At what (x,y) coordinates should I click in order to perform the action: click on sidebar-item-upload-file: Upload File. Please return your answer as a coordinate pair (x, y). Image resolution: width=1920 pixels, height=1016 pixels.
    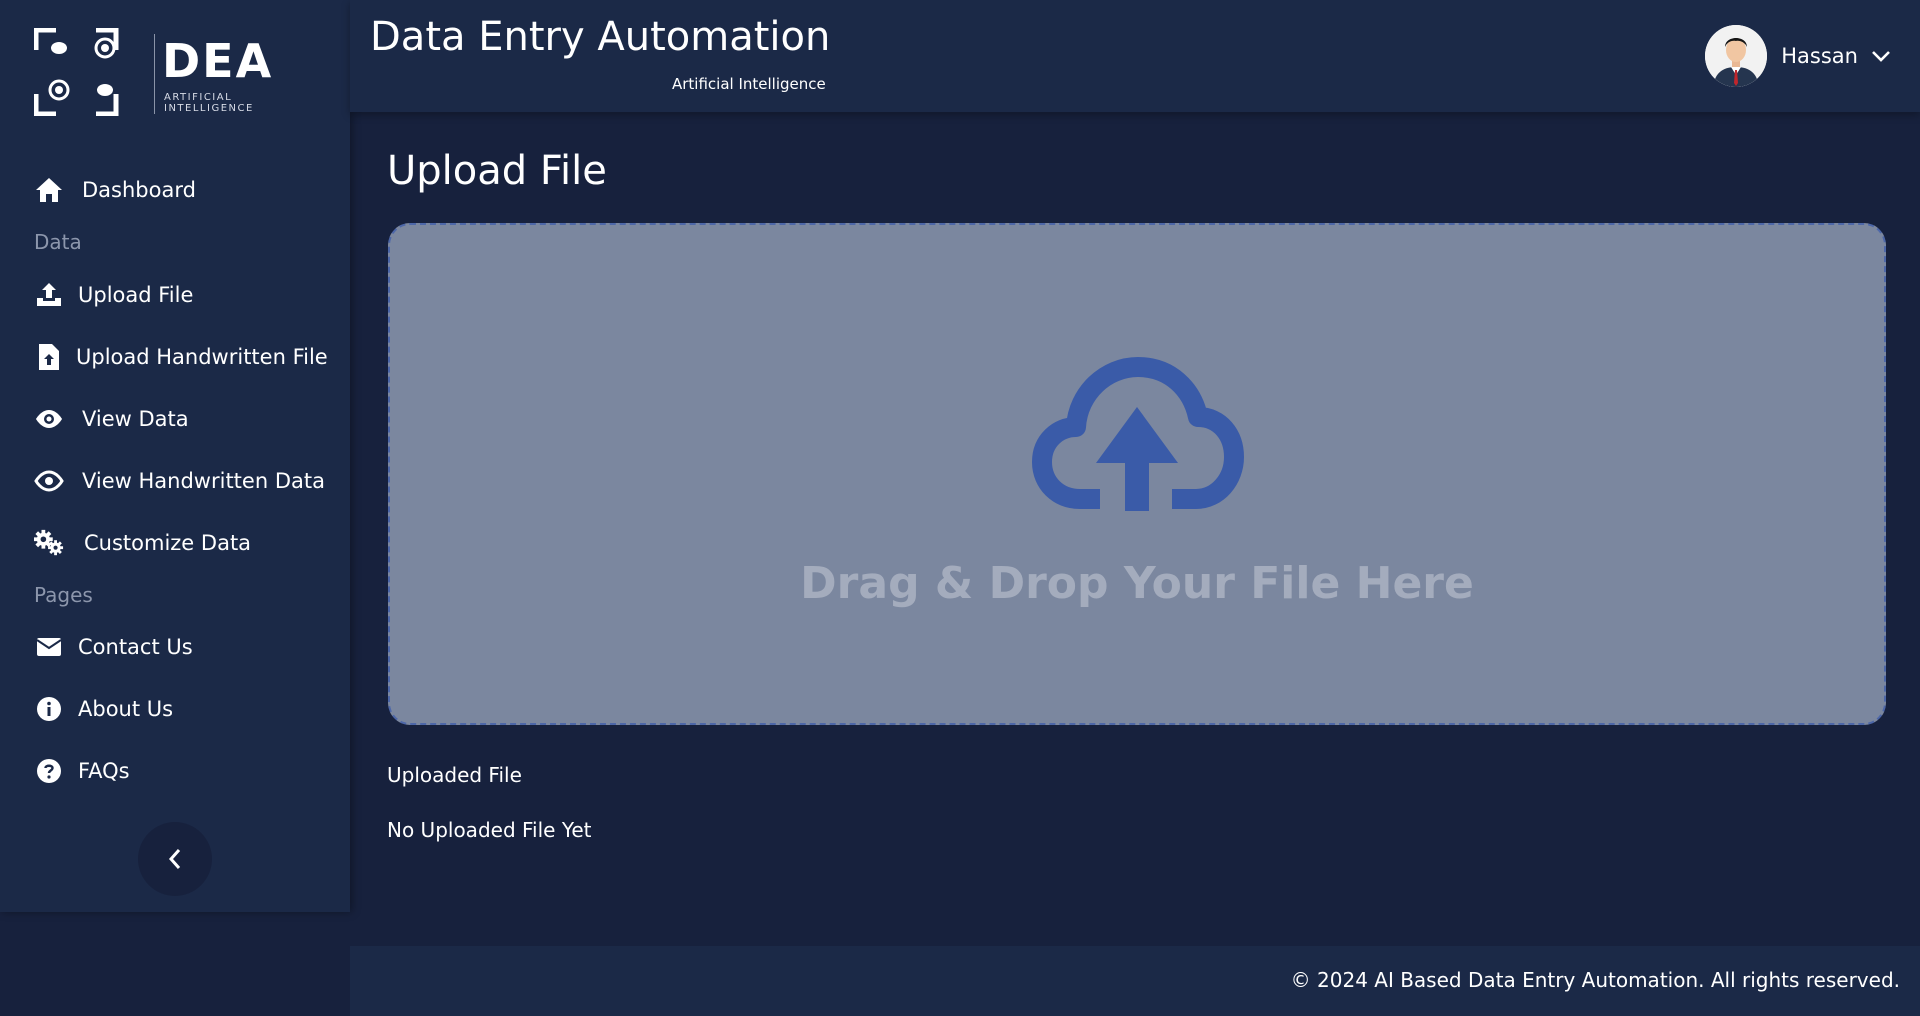
    Looking at the image, I should click on (184, 295).